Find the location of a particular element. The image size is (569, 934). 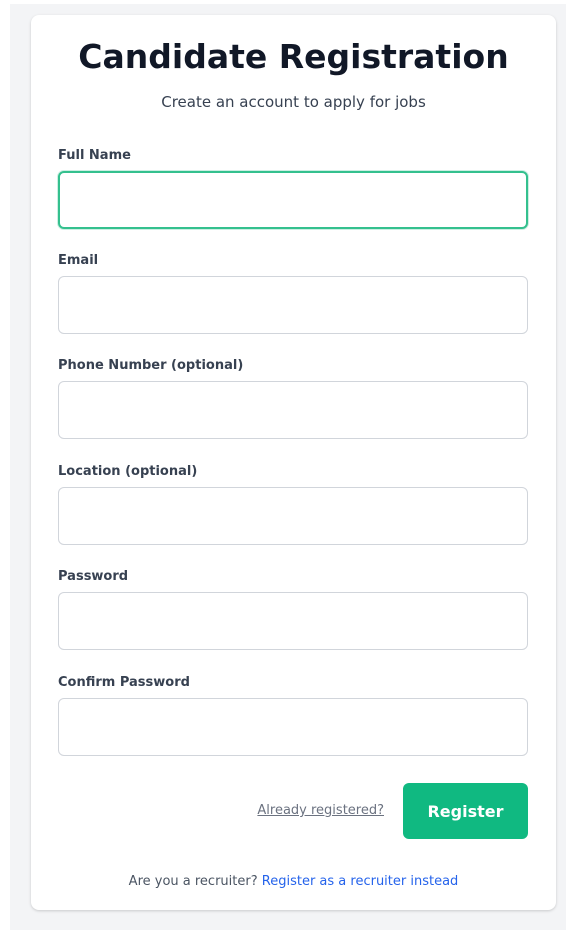

register-as-recruiter-link: Register as a recruiter instead is located at coordinates (360, 881).